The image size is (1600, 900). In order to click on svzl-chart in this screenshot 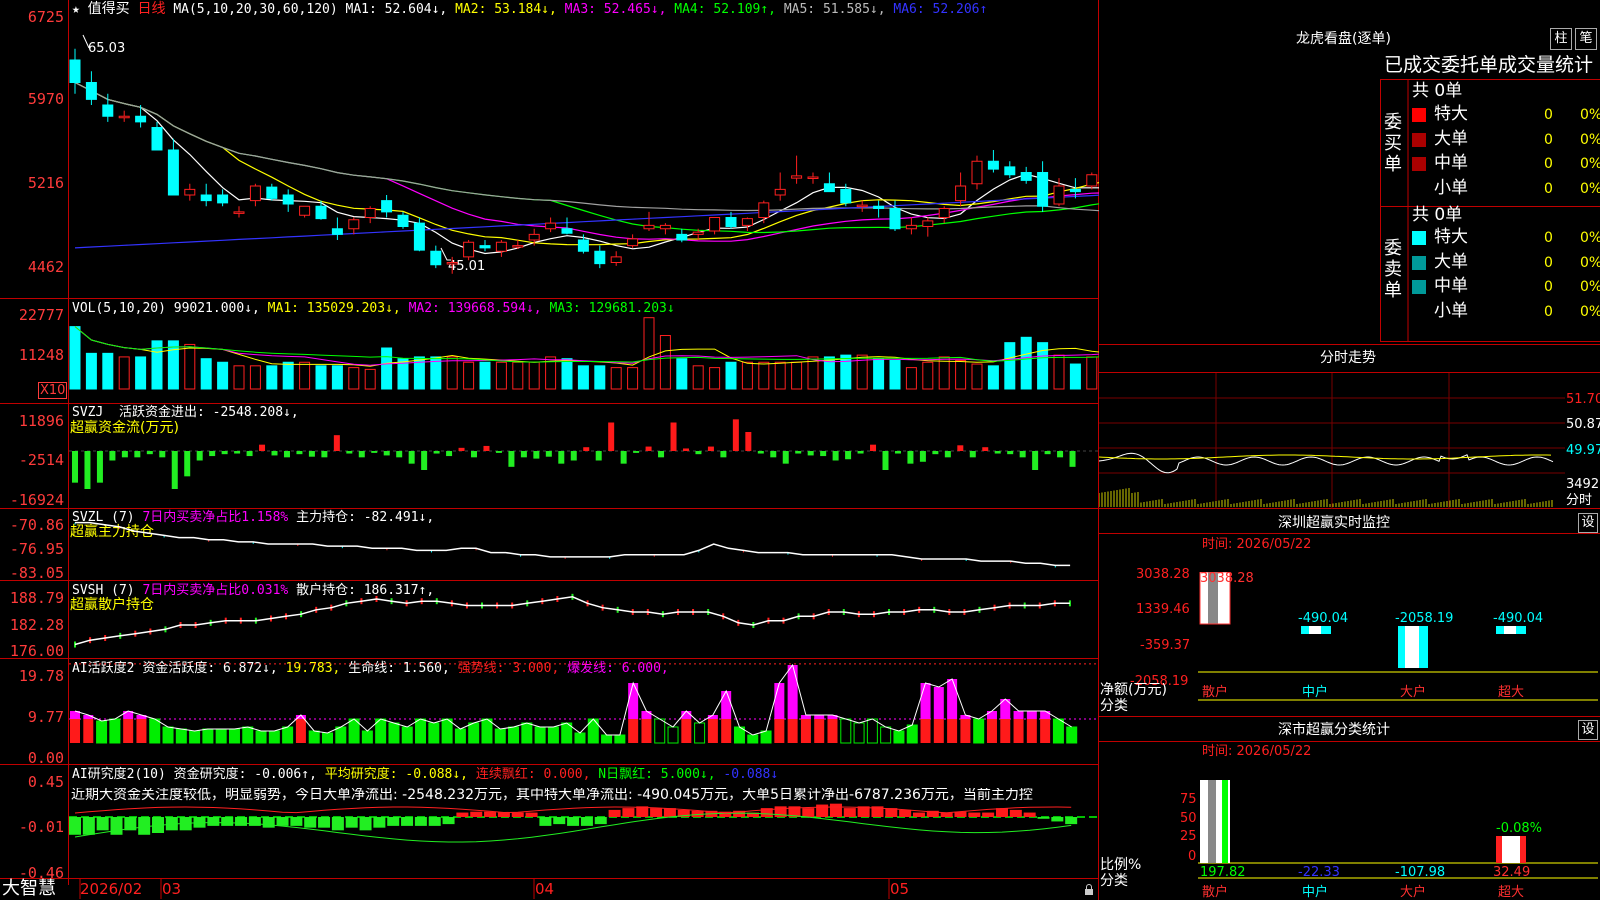, I will do `click(584, 545)`.